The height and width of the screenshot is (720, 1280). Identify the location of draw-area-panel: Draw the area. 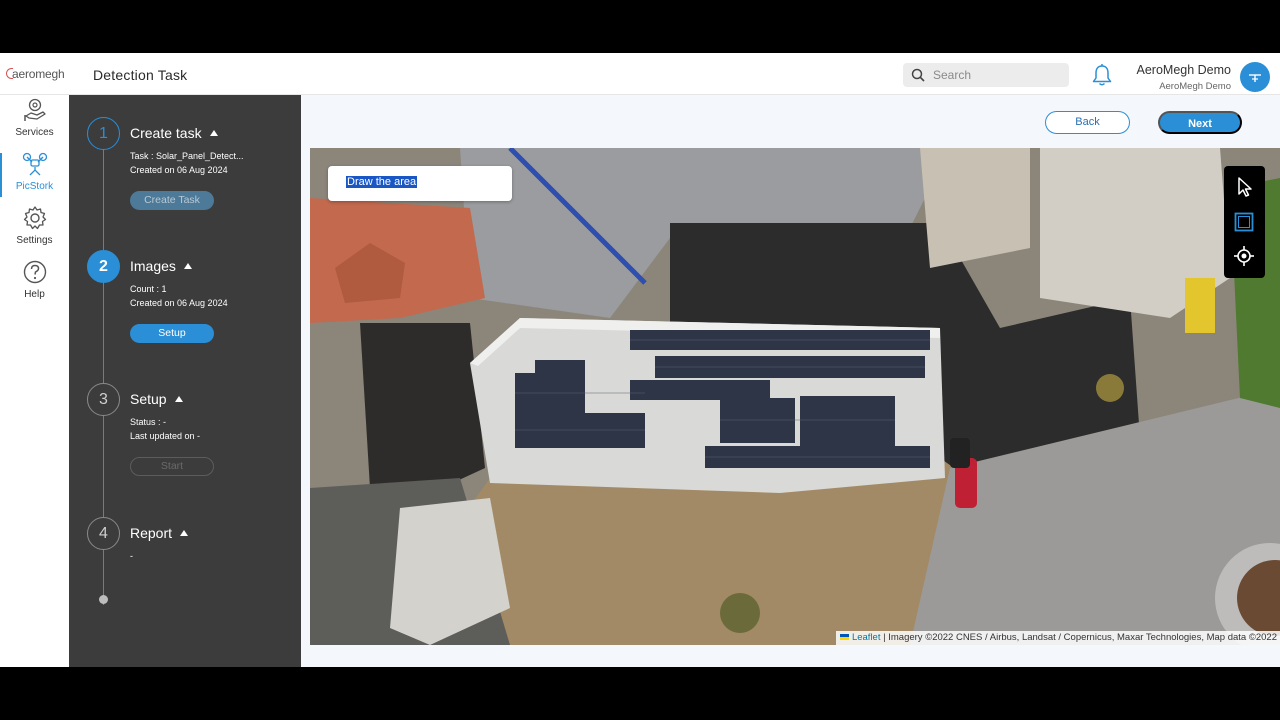
(420, 183).